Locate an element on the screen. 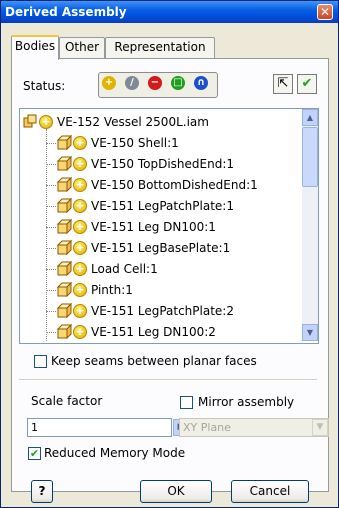 The height and width of the screenshot is (508, 339). chevron-up-icon: ▲ is located at coordinates (310, 117).